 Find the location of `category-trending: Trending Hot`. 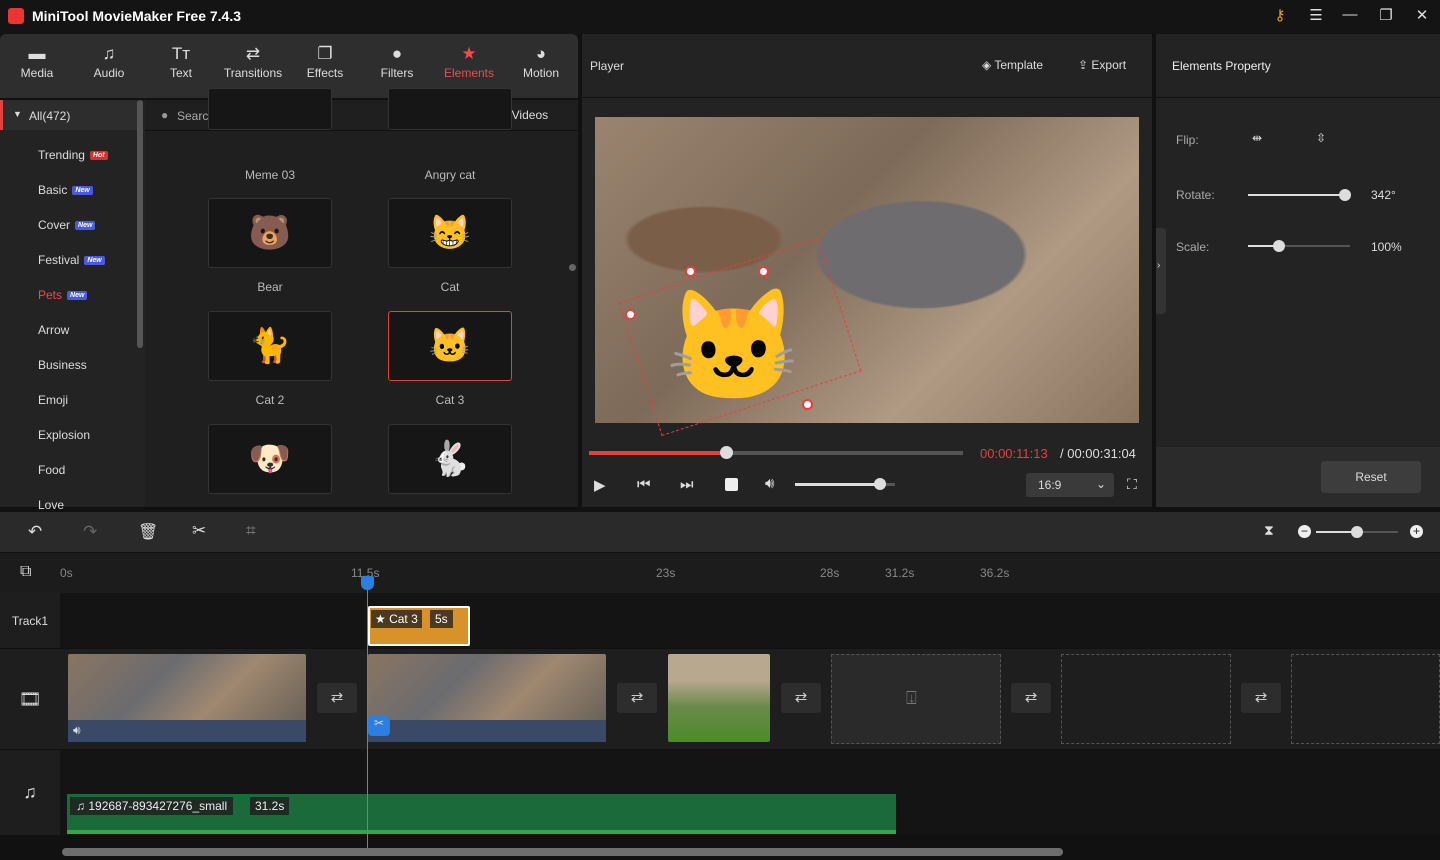

category-trending: Trending Hot is located at coordinates (73, 155).